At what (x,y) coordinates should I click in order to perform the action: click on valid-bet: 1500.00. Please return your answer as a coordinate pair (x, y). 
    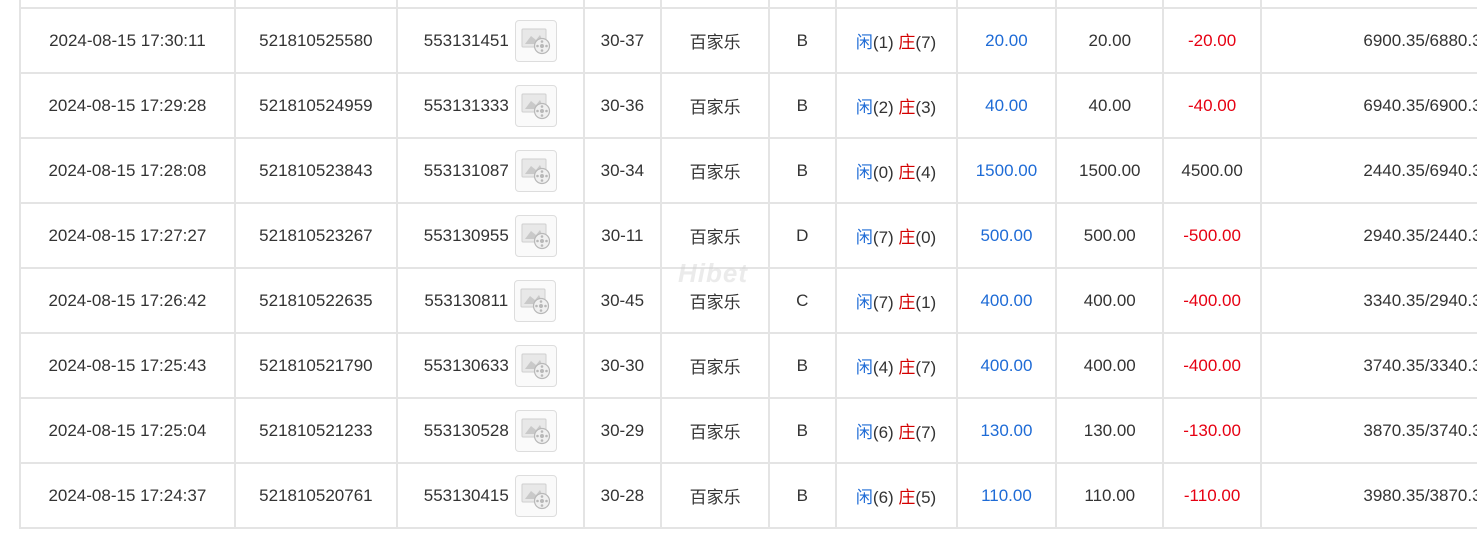
    Looking at the image, I should click on (1110, 170).